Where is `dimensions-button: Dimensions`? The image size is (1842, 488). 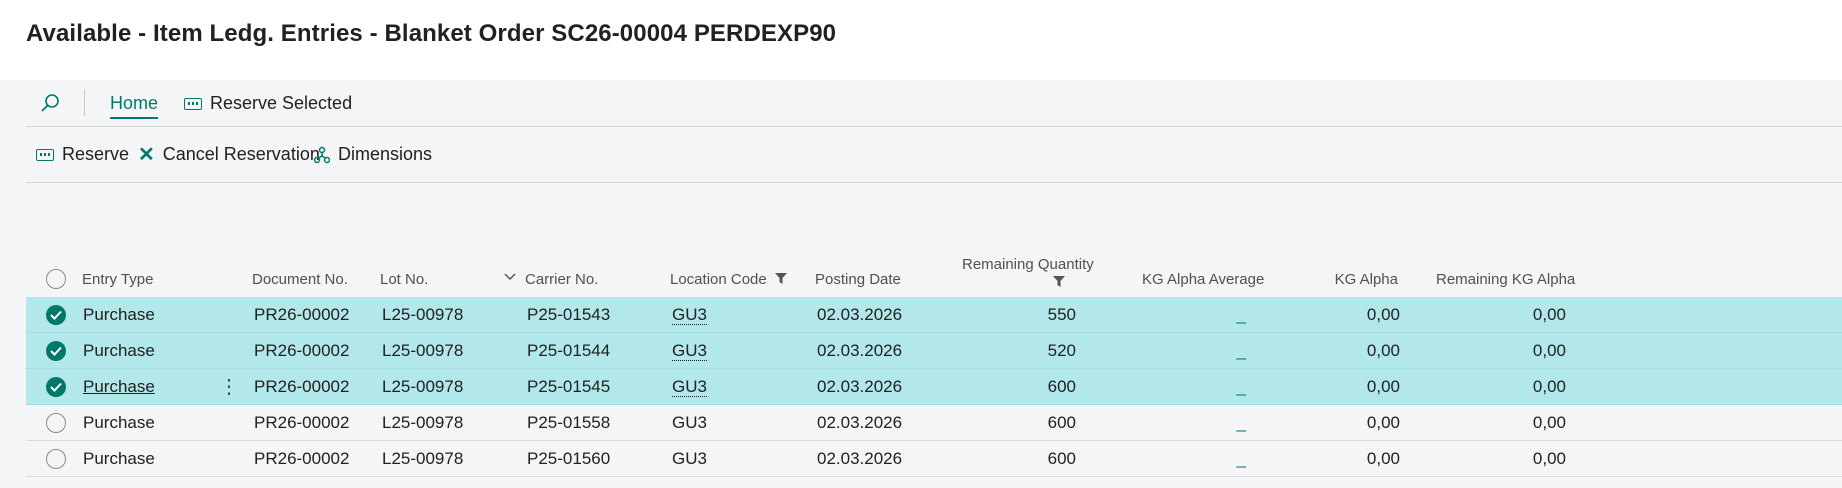 dimensions-button: Dimensions is located at coordinates (373, 154).